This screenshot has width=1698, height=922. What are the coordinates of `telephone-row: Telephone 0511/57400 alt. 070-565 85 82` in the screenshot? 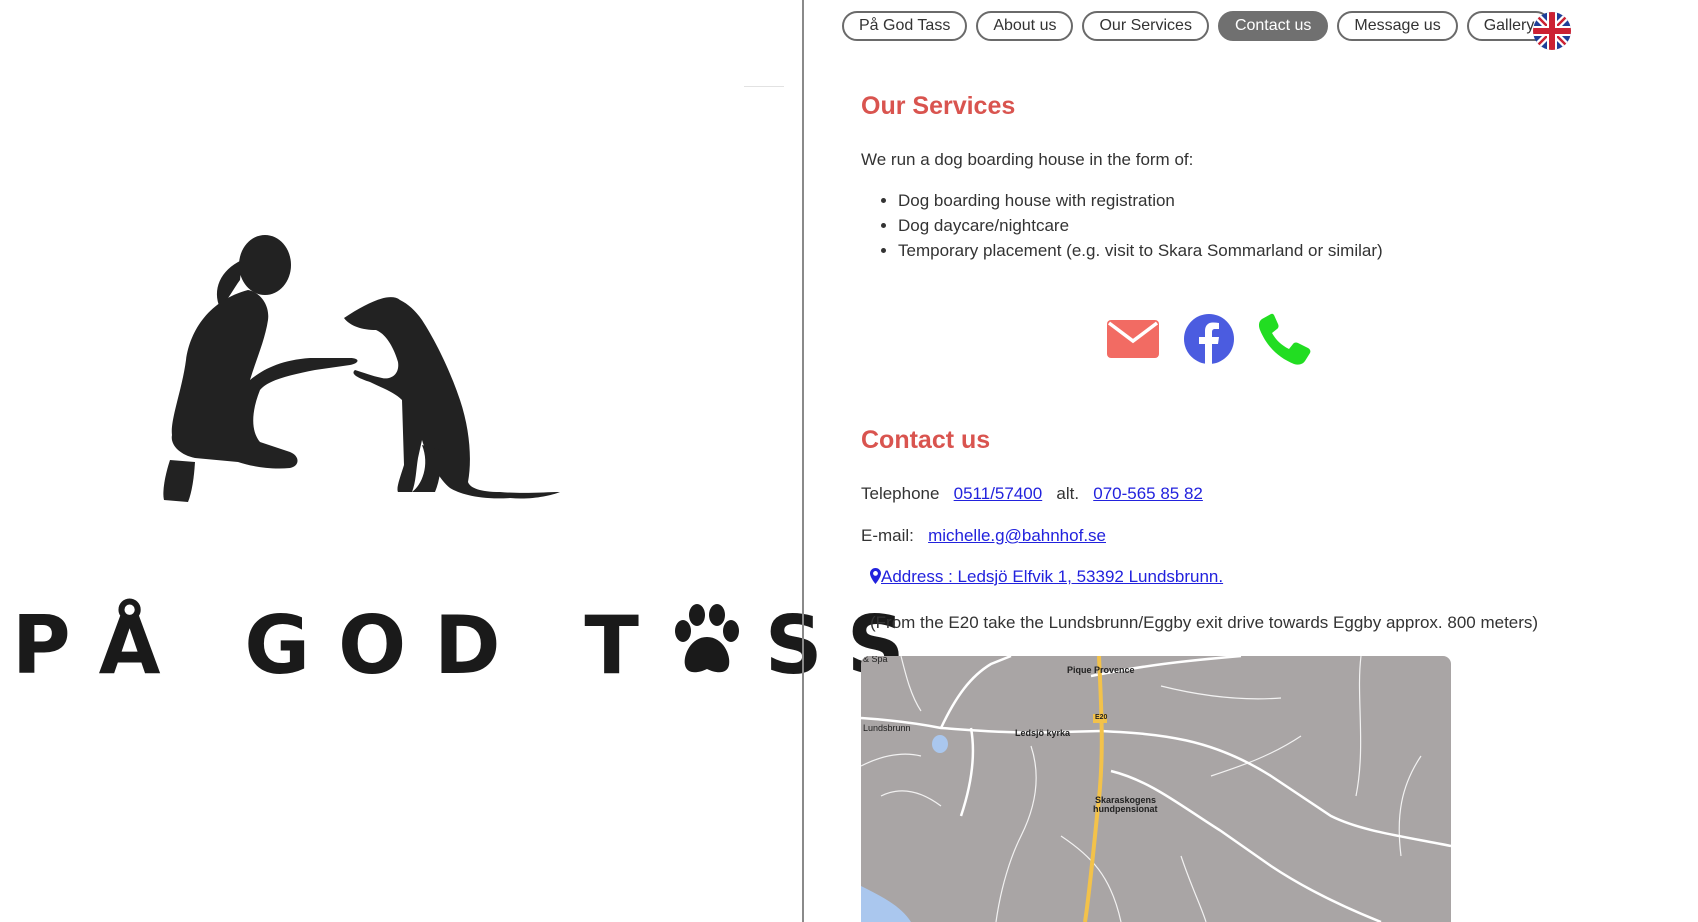 It's located at (1032, 494).